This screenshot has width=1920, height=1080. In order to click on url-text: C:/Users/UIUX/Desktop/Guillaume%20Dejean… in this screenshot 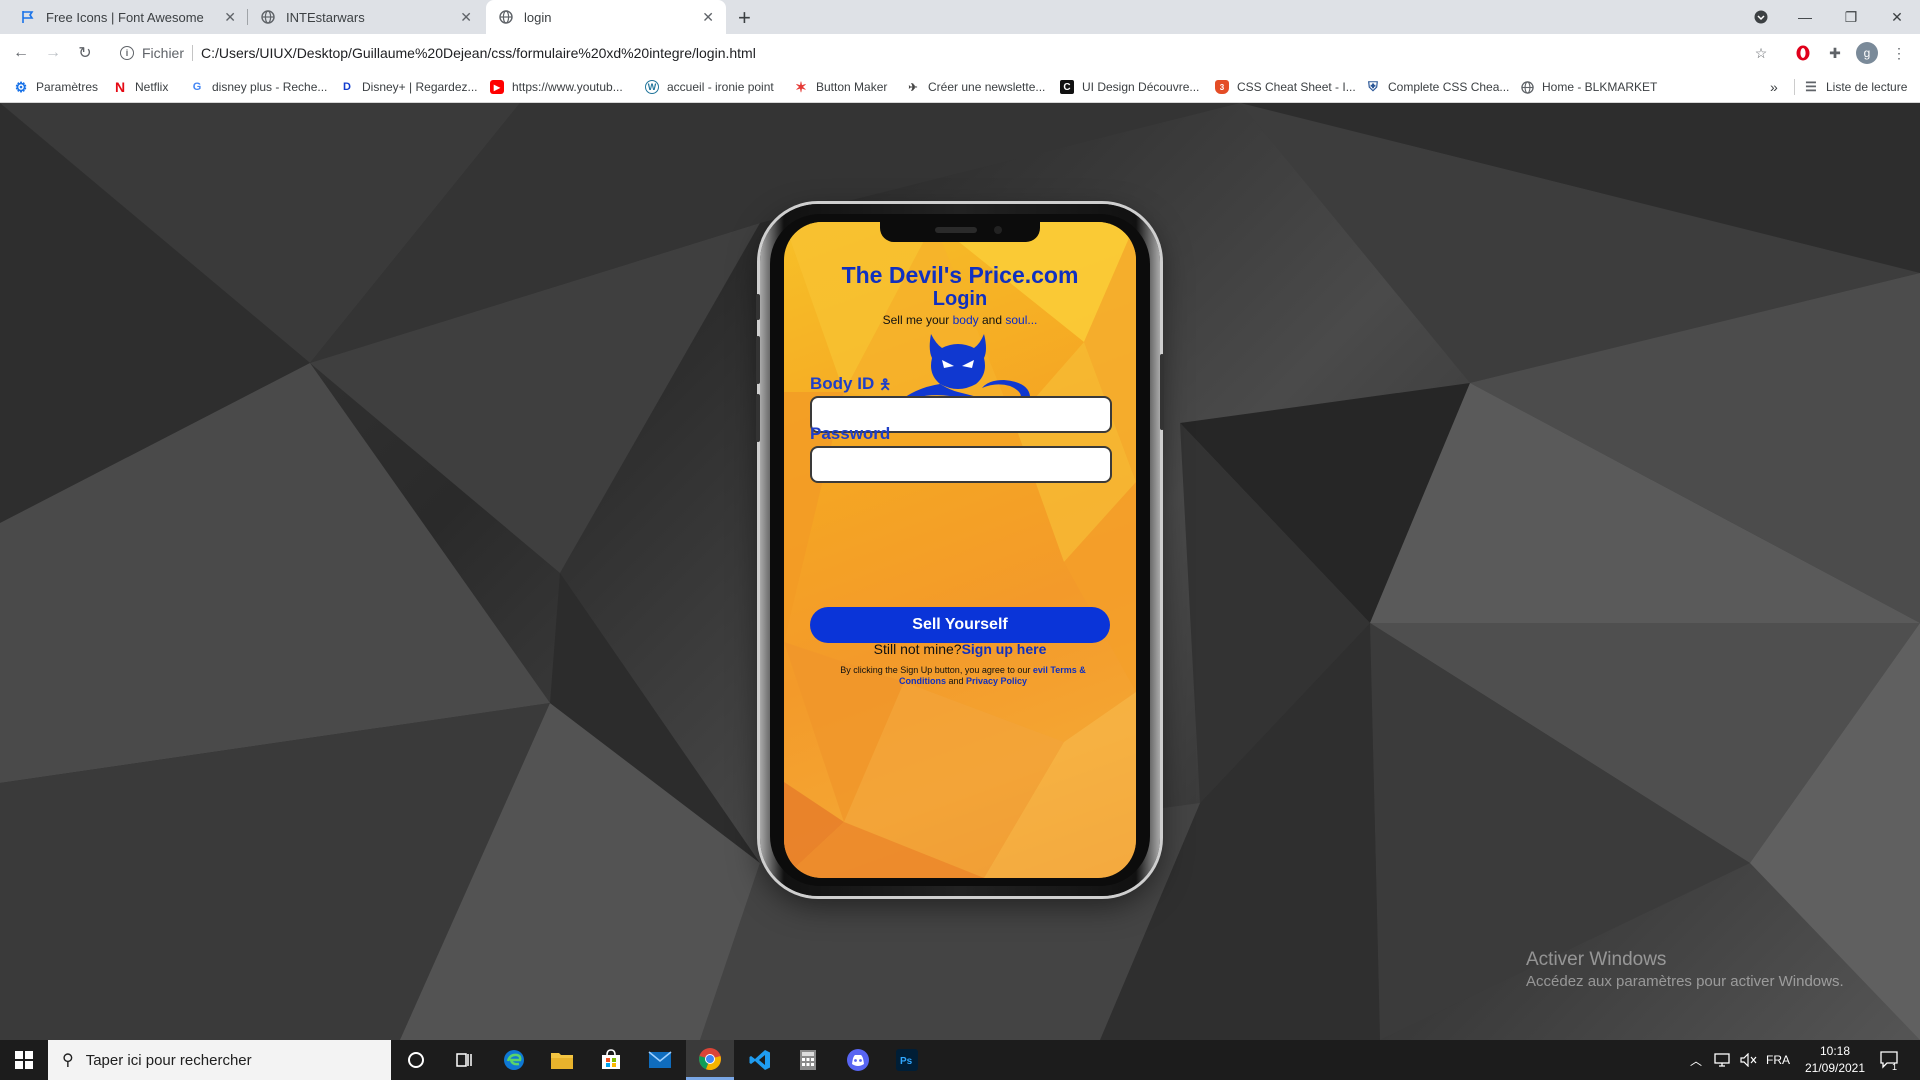, I will do `click(478, 53)`.